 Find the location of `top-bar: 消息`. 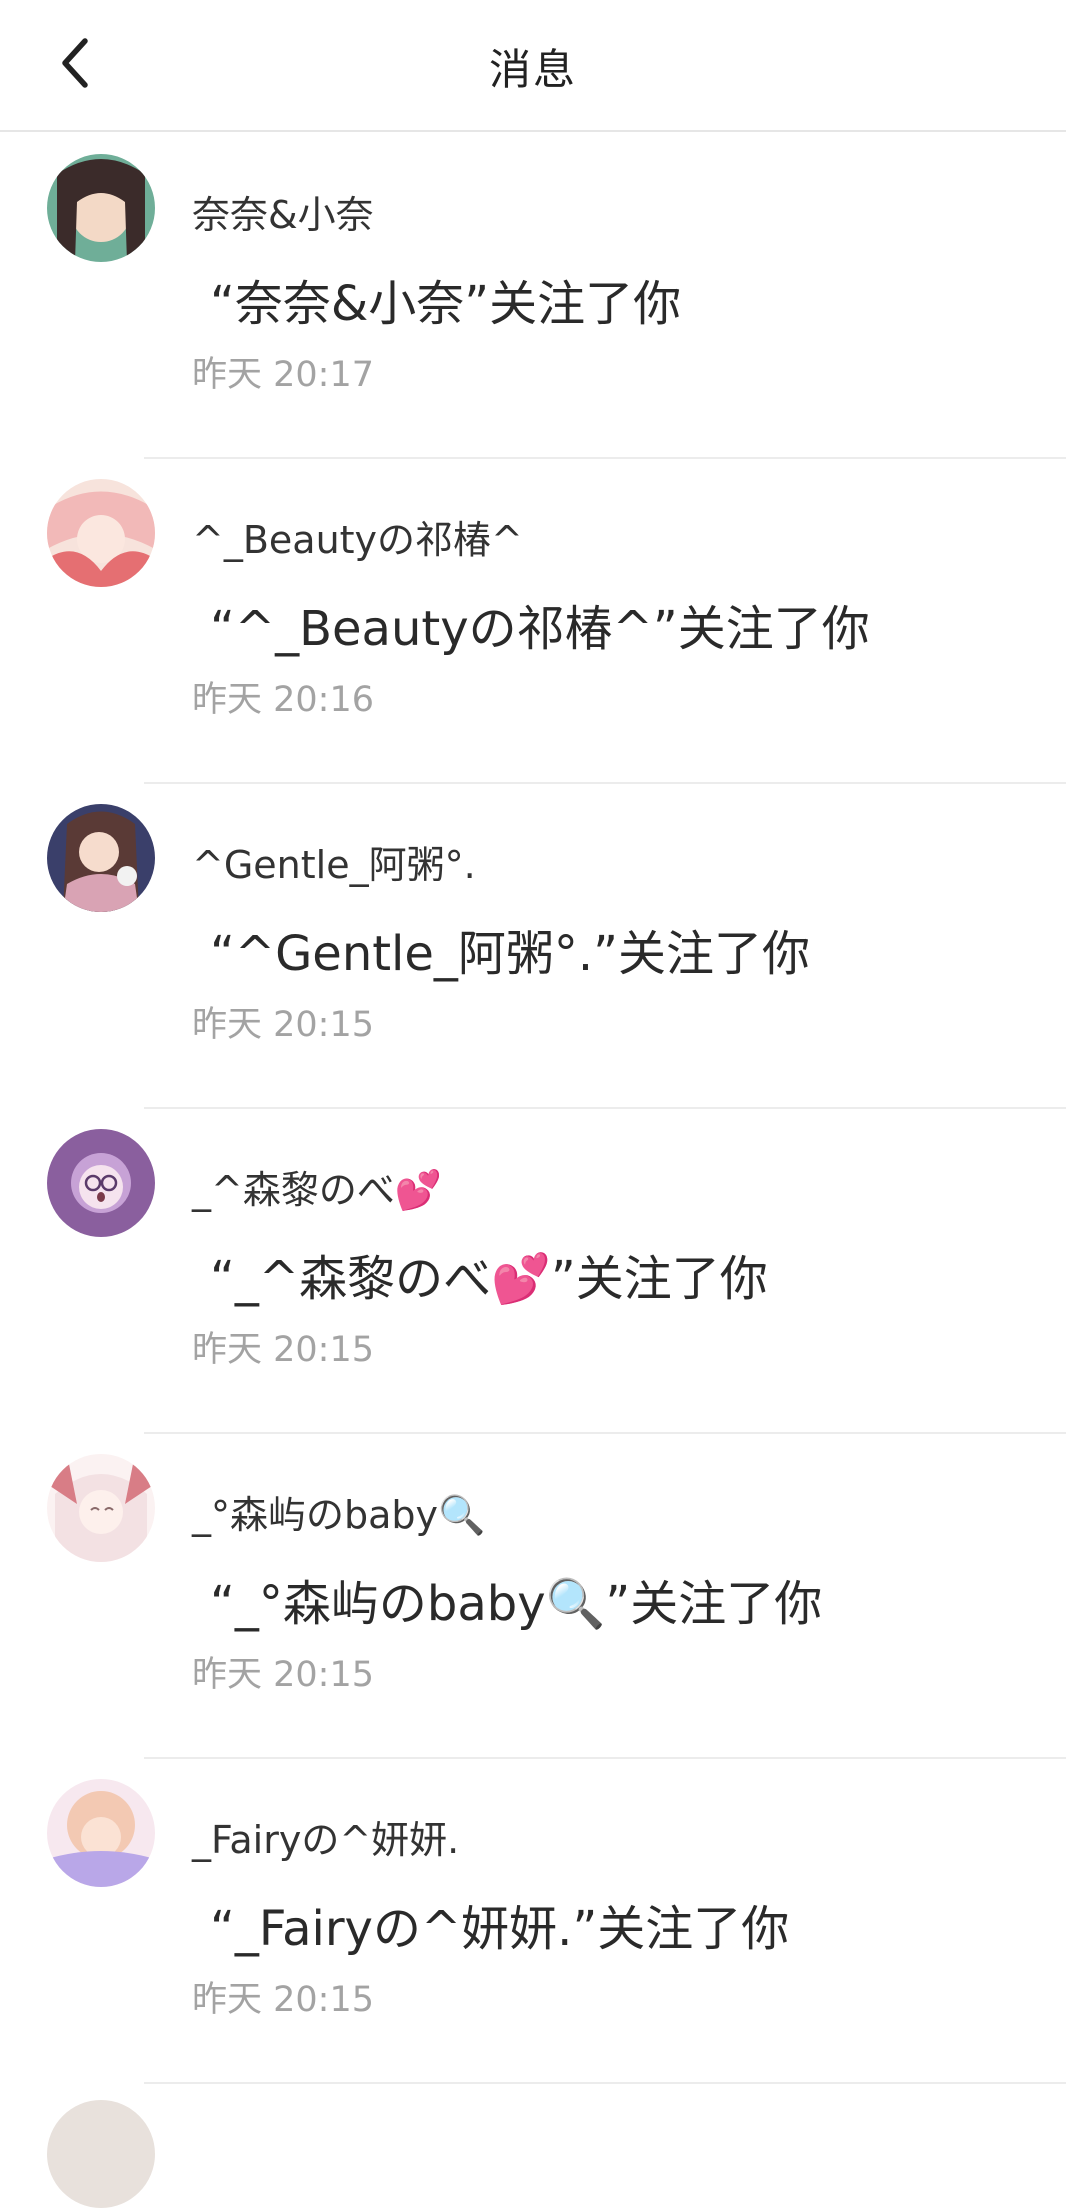

top-bar: 消息 is located at coordinates (533, 66).